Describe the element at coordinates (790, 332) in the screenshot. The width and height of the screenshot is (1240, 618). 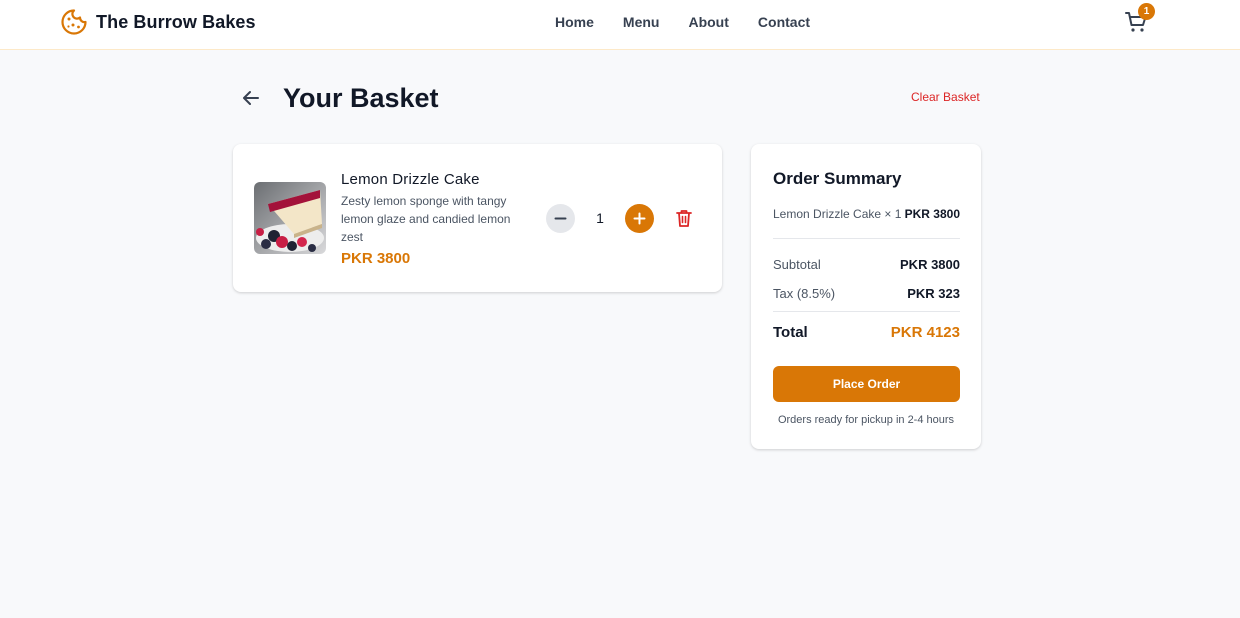
I see `total-label: Total` at that location.